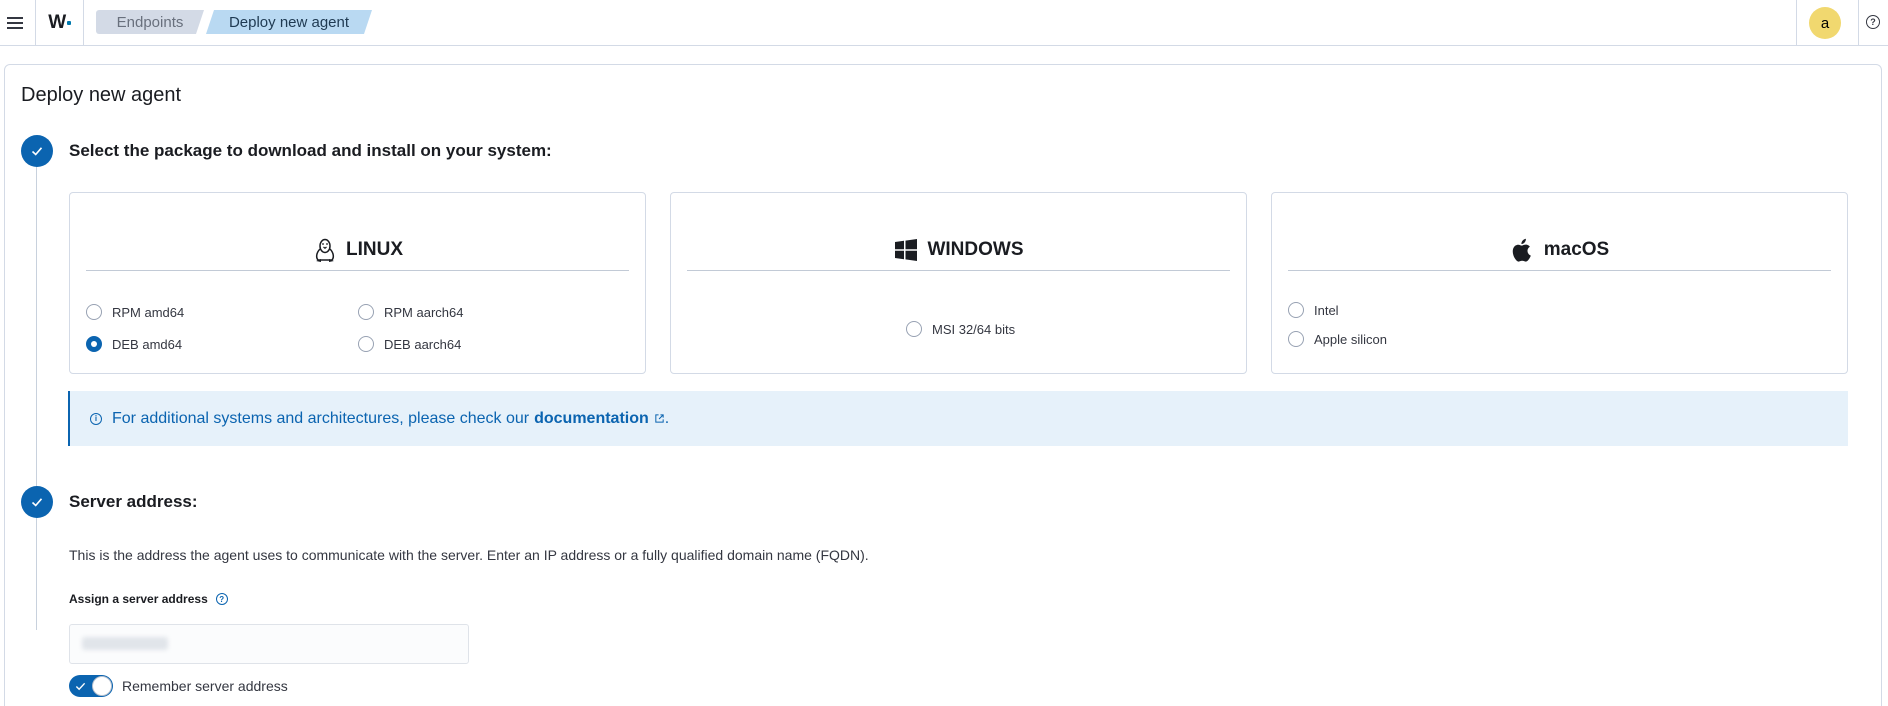 The image size is (1888, 706). I want to click on callout-suffix: ., so click(667, 418).